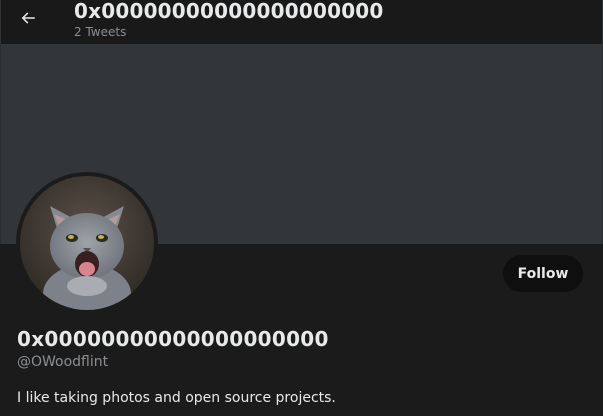 The width and height of the screenshot is (603, 416). I want to click on avatar-image, so click(87, 243).